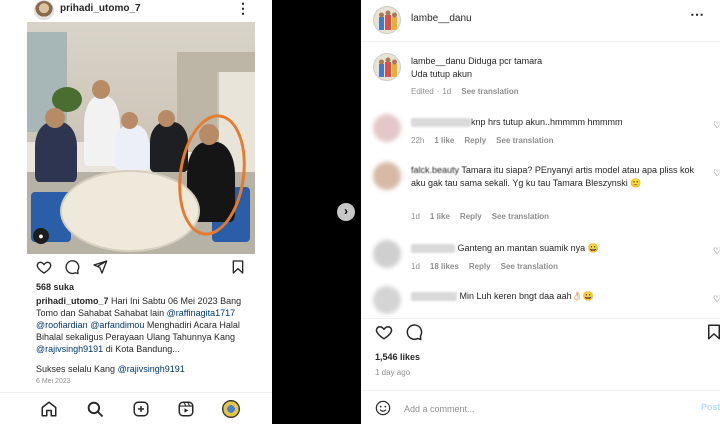  Describe the element at coordinates (62, 325) in the screenshot. I see `mention-link: @roofiardian` at that location.